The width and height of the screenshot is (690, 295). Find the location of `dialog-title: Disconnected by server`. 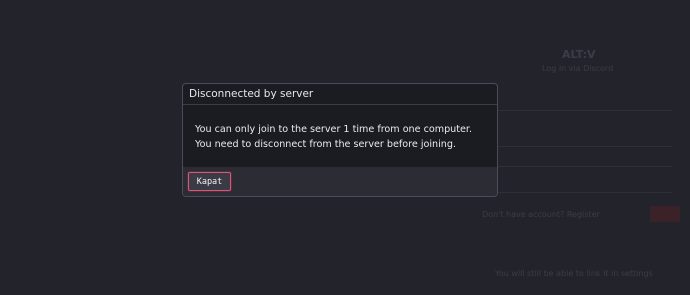

dialog-title: Disconnected by server is located at coordinates (251, 94).